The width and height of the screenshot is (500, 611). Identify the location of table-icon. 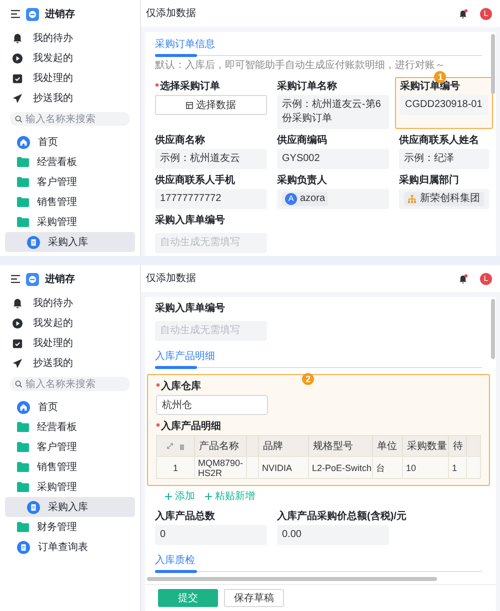
(189, 105).